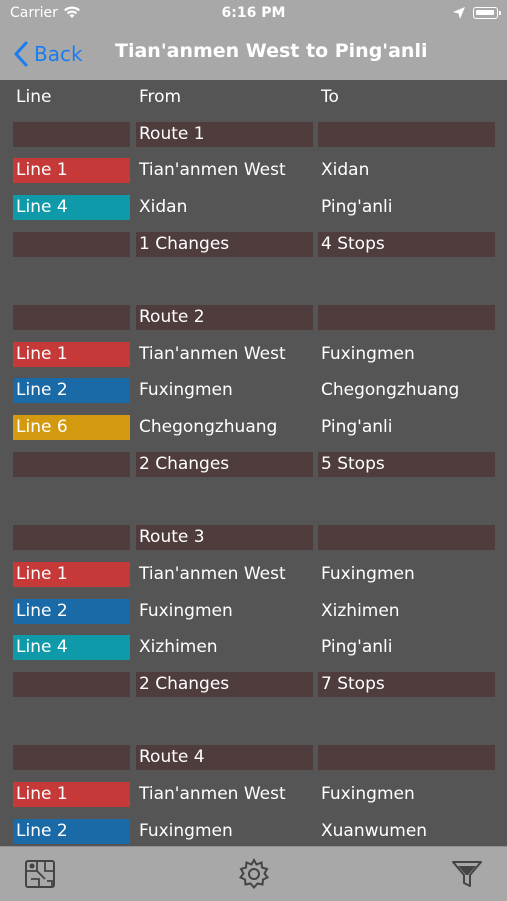 This screenshot has height=901, width=507. I want to click on gear-icon, so click(254, 874).